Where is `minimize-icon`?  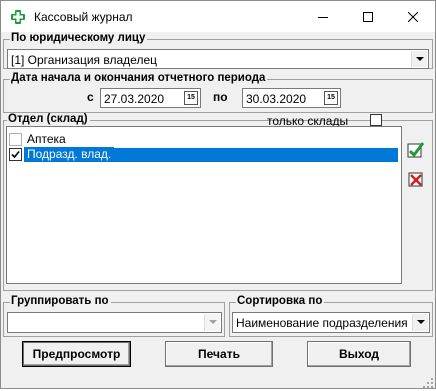
minimize-icon is located at coordinates (322, 17).